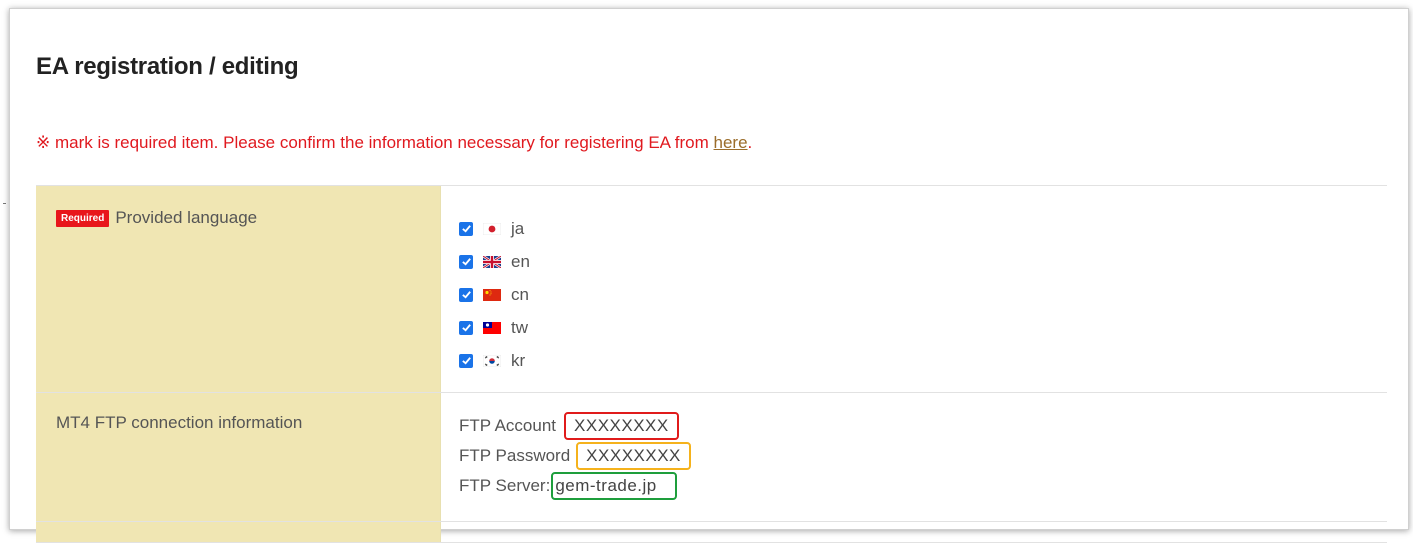 This screenshot has height=543, width=1413. I want to click on ftp-password-value: XXXXXXXX, so click(633, 456).